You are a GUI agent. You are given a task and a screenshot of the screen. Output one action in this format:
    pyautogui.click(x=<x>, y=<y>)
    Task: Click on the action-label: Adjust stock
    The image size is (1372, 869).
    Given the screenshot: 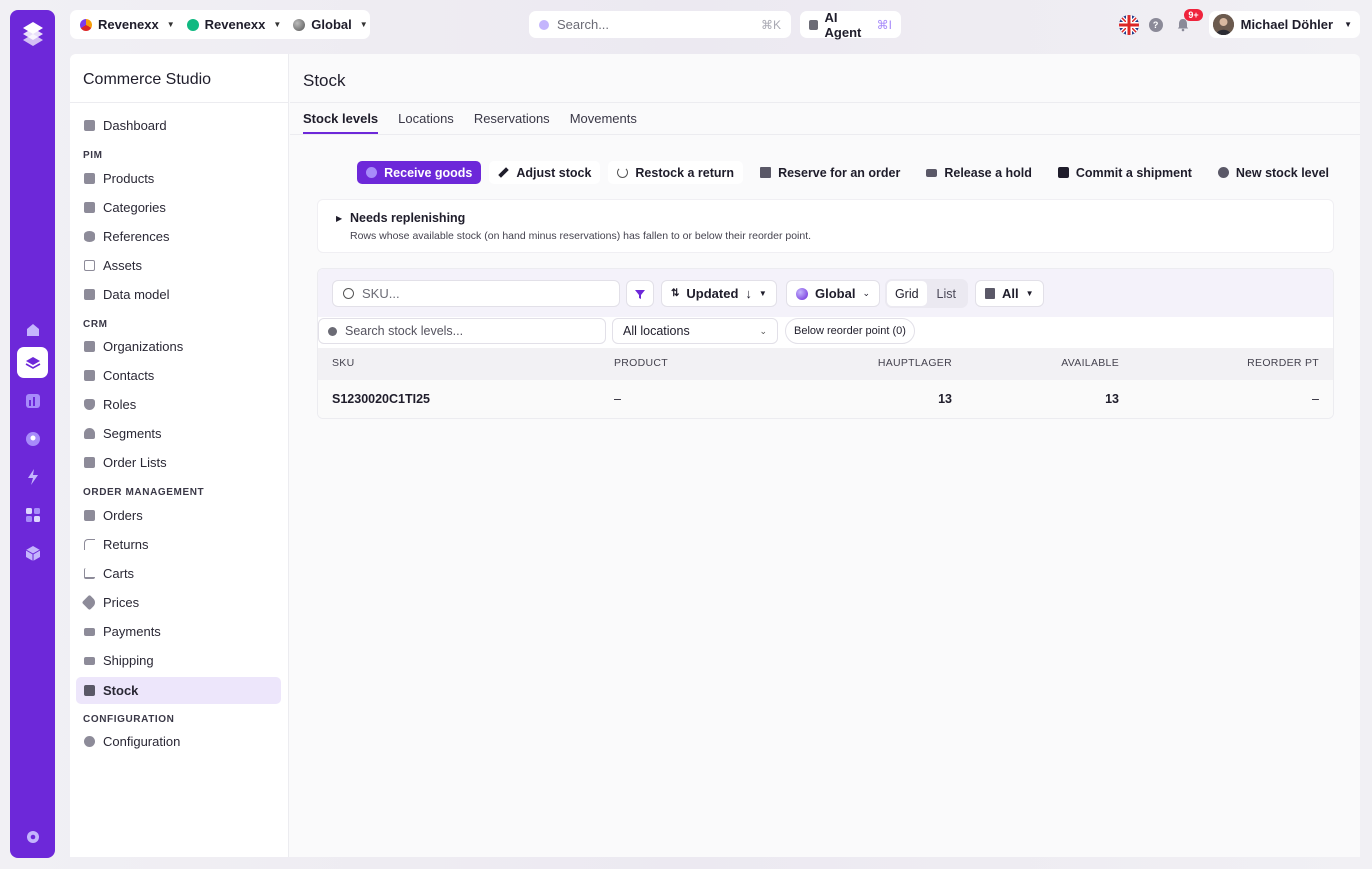 What is the action you would take?
    pyautogui.click(x=554, y=172)
    